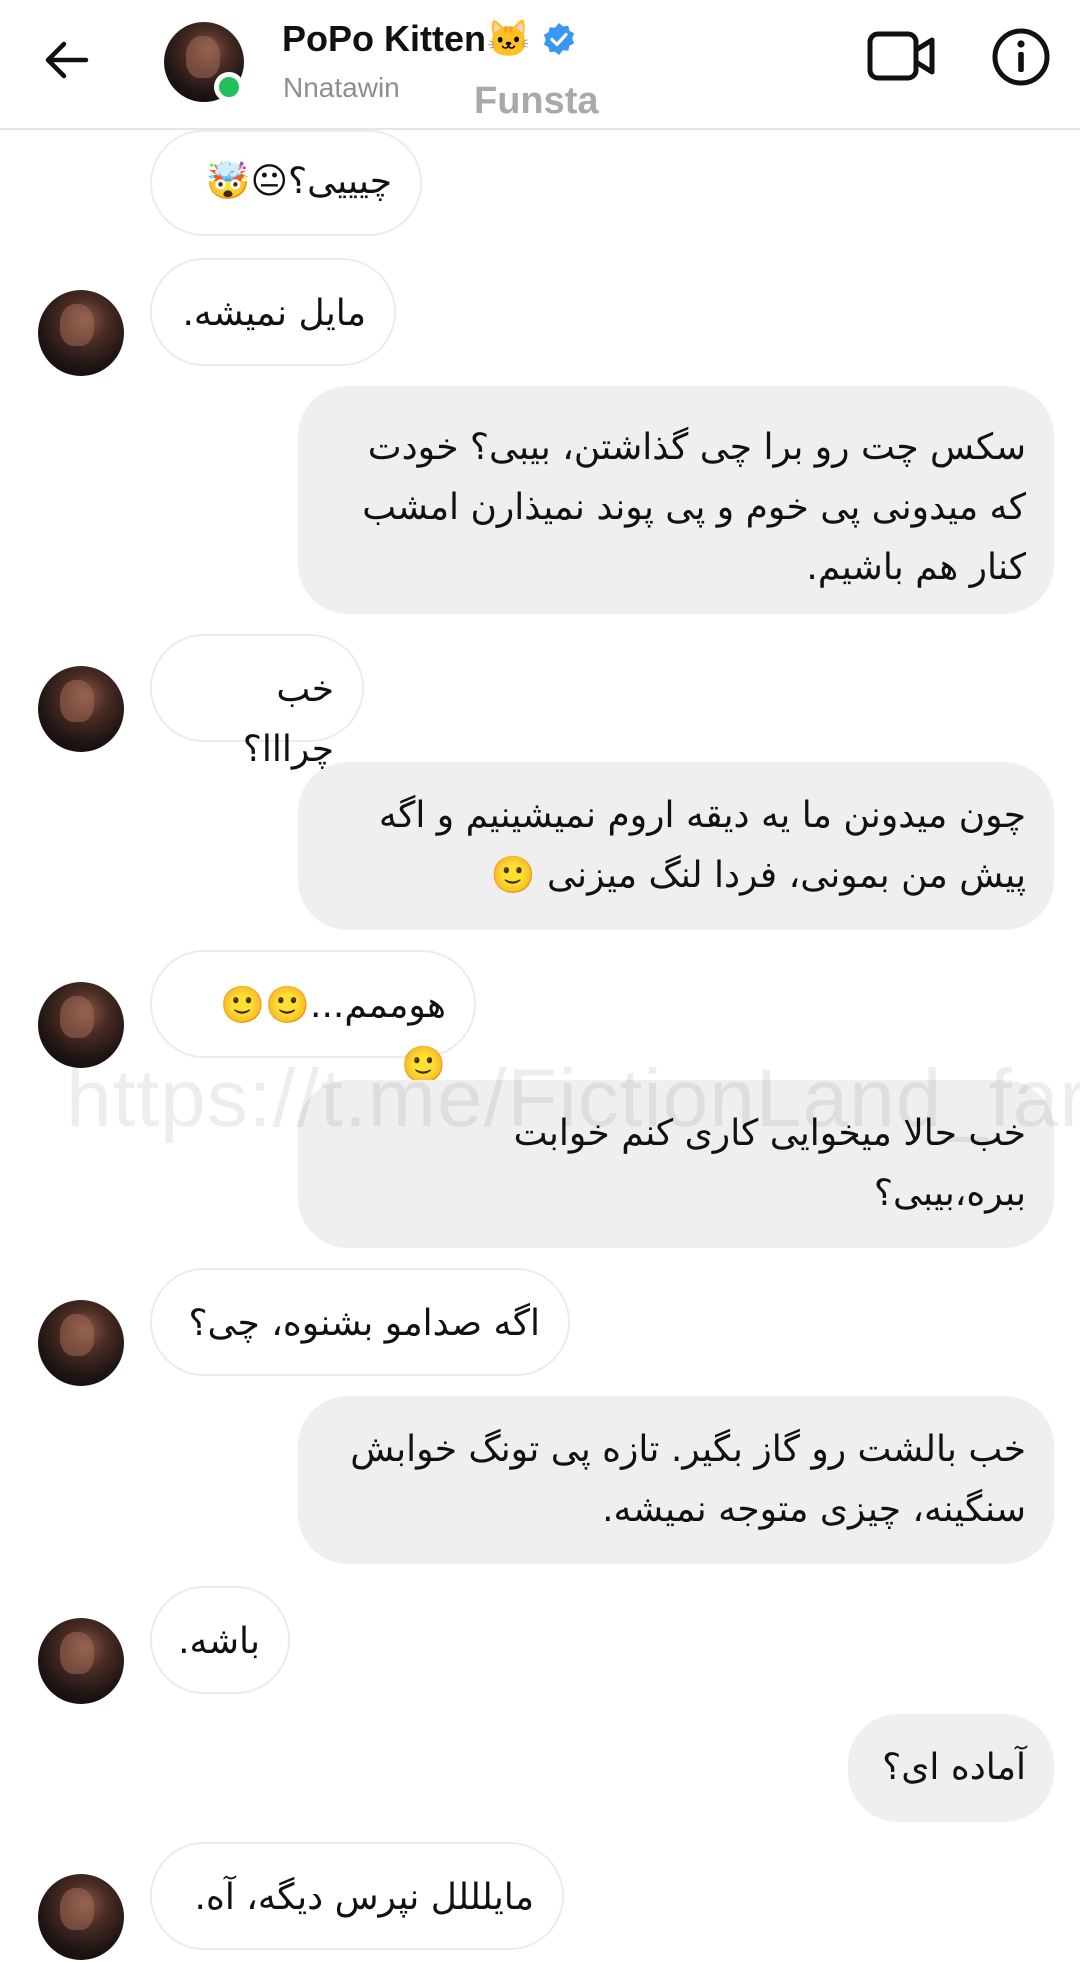 The height and width of the screenshot is (1962, 1080). I want to click on message-row: چیییی؟😐🤯, so click(286, 183).